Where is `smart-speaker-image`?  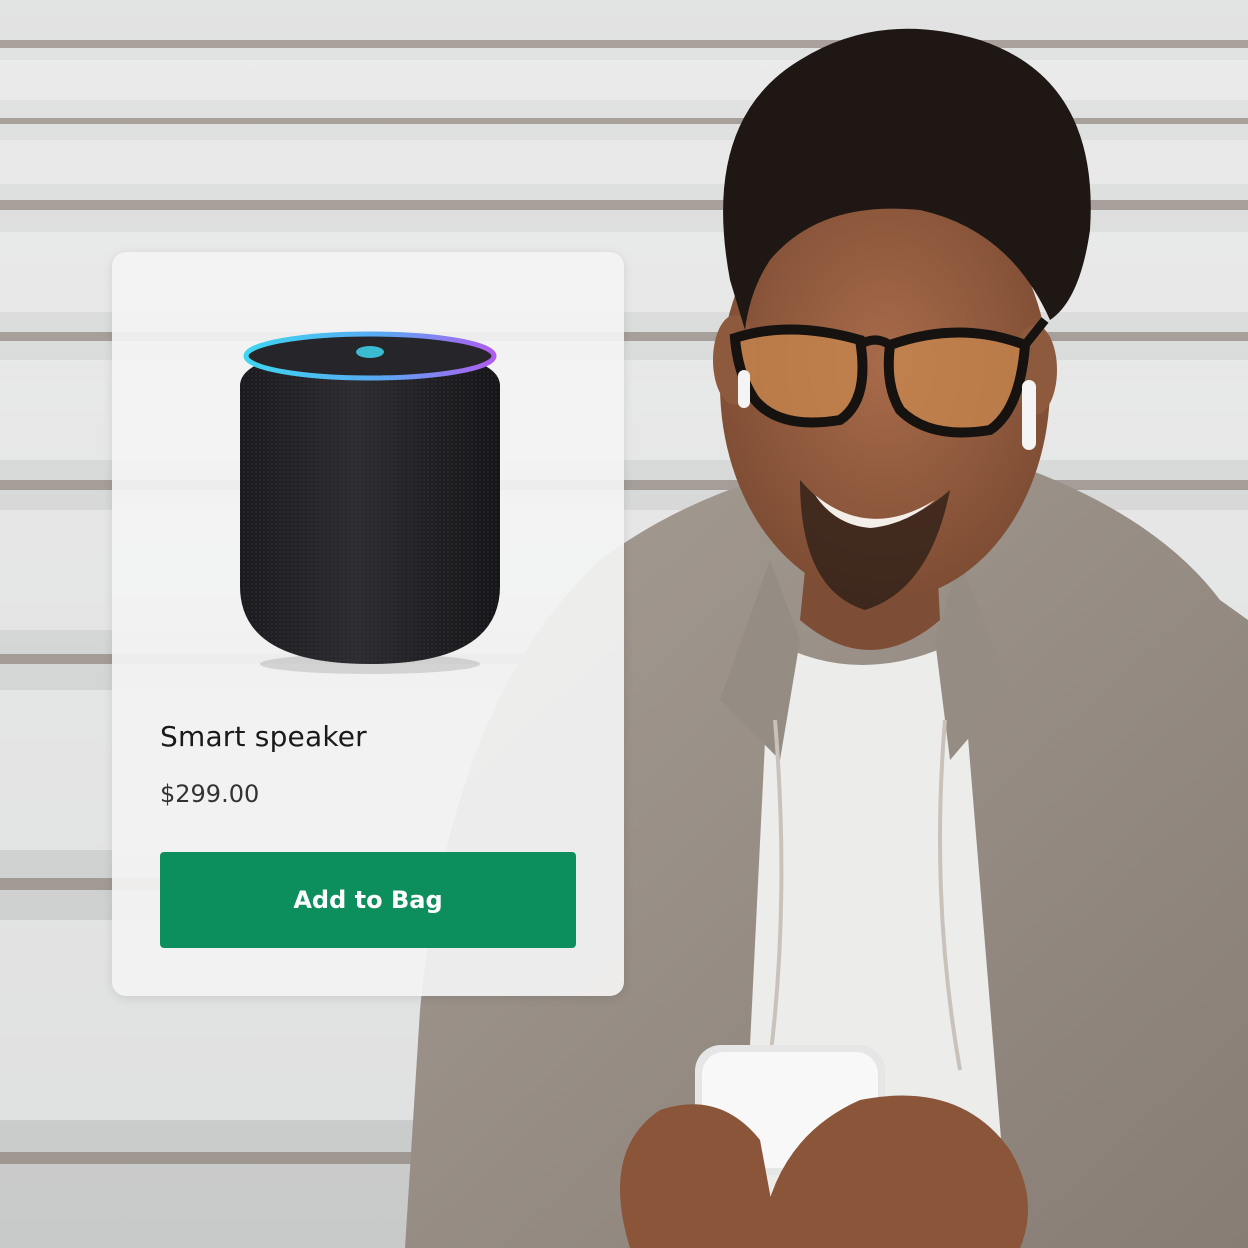 smart-speaker-image is located at coordinates (370, 502).